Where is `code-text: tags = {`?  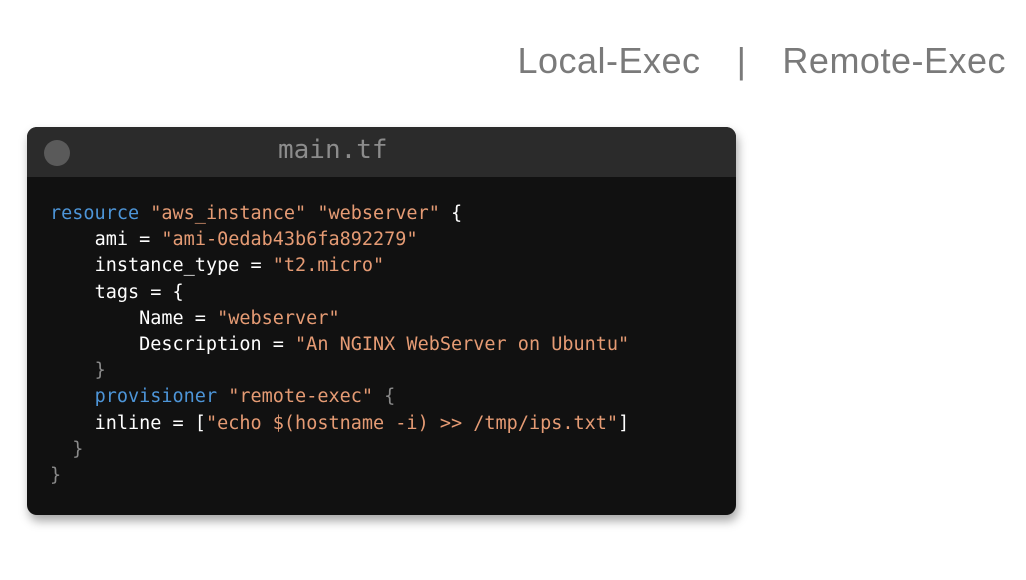
code-text: tags = { is located at coordinates (139, 292).